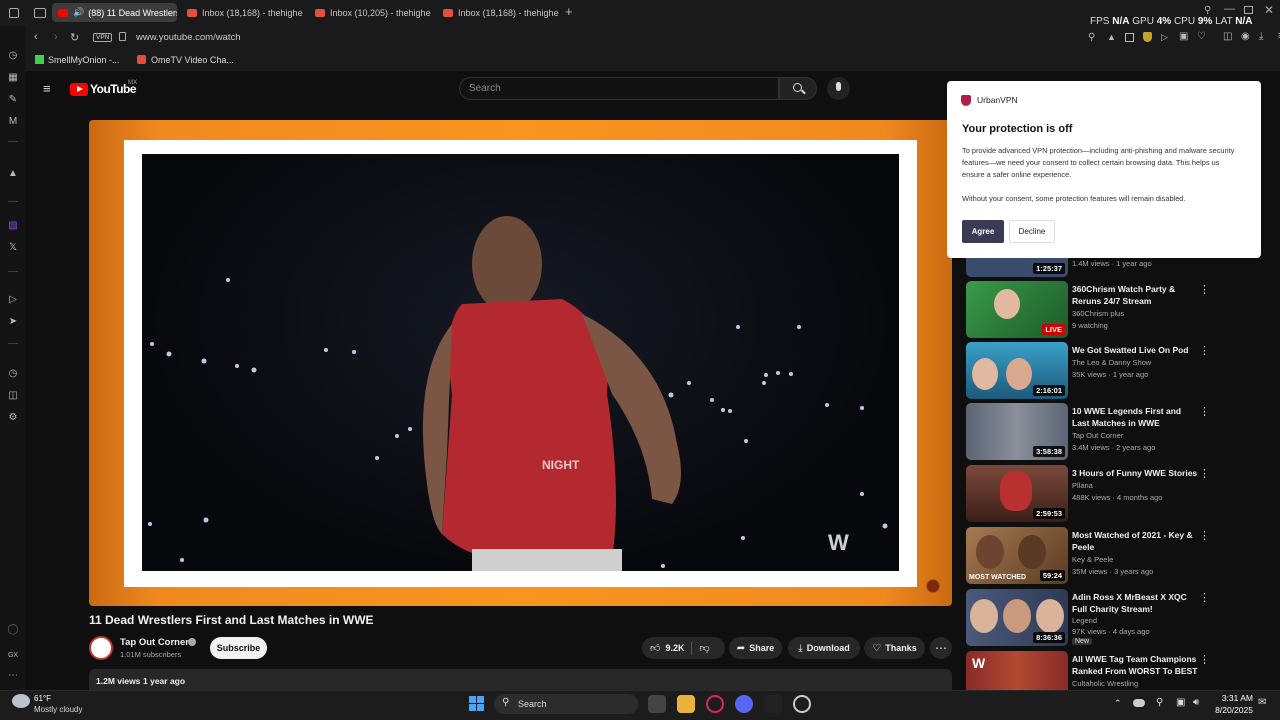  What do you see at coordinates (1269, 10) in the screenshot?
I see `close-icon: ✕` at bounding box center [1269, 10].